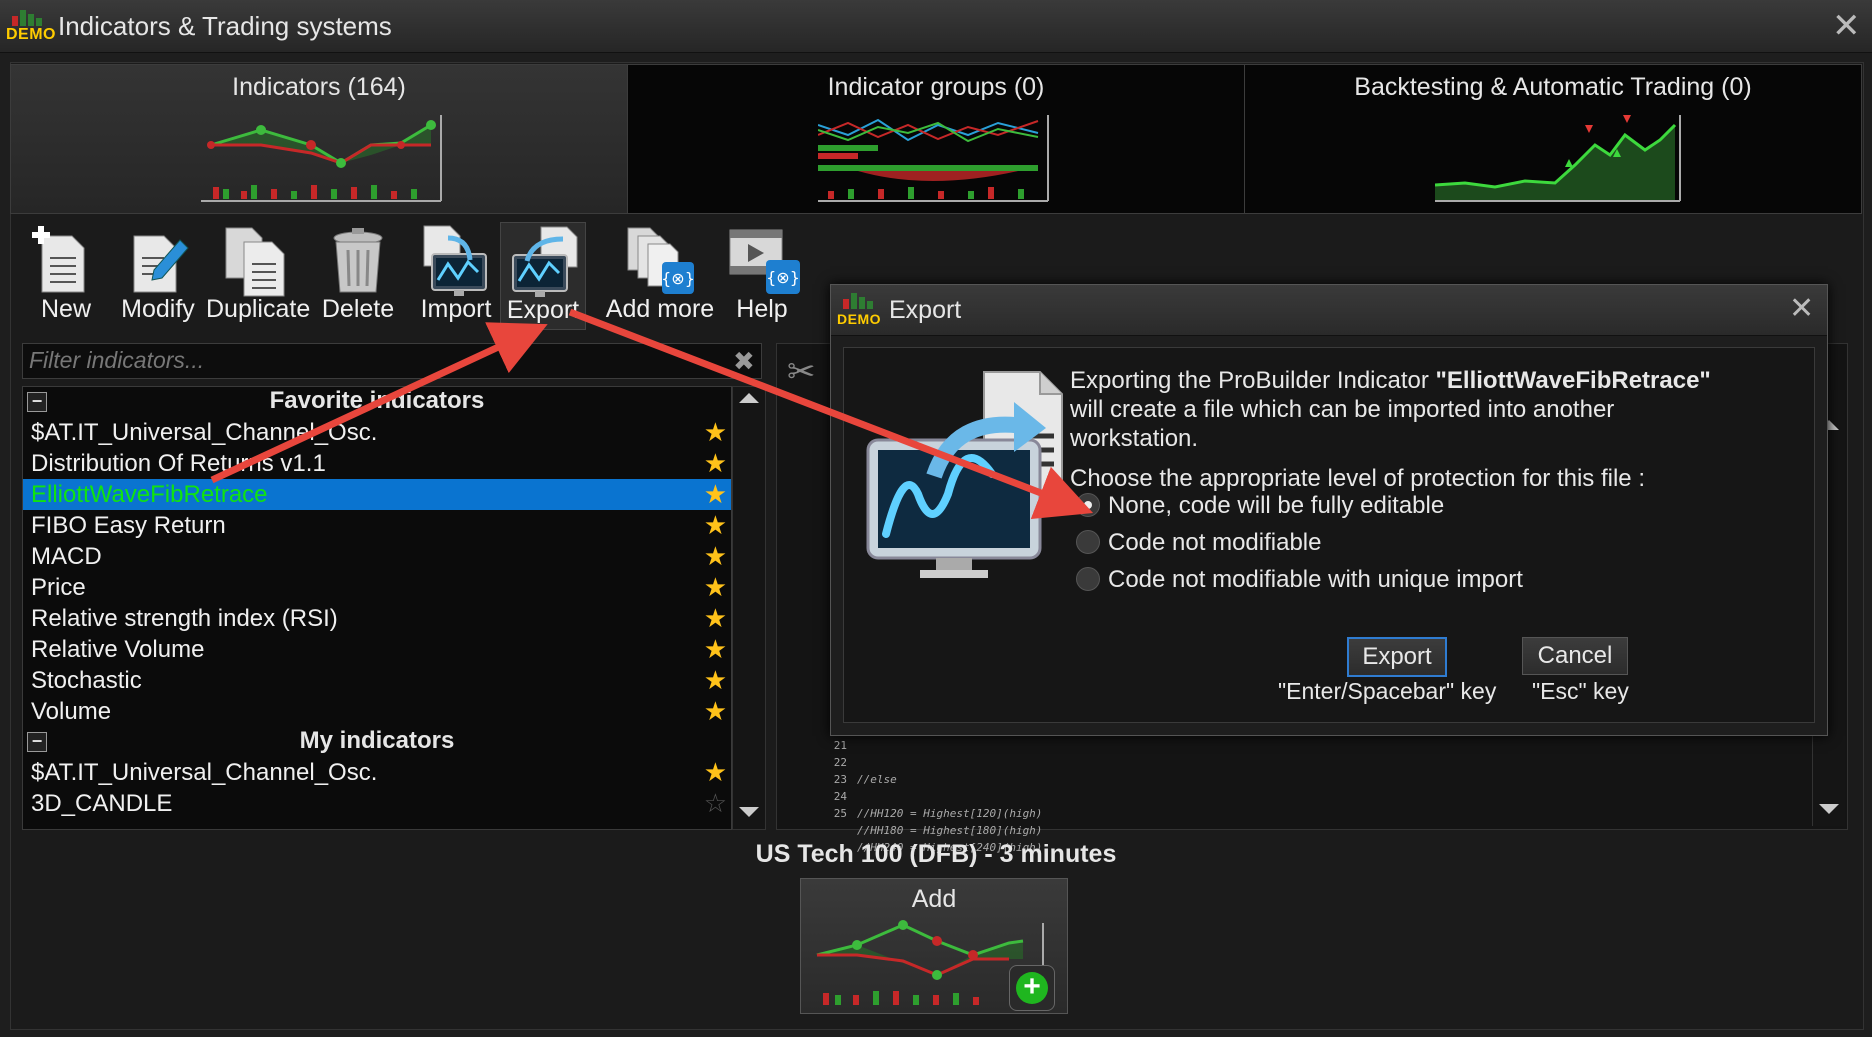 This screenshot has width=1872, height=1037. I want to click on export-button: Export, so click(543, 276).